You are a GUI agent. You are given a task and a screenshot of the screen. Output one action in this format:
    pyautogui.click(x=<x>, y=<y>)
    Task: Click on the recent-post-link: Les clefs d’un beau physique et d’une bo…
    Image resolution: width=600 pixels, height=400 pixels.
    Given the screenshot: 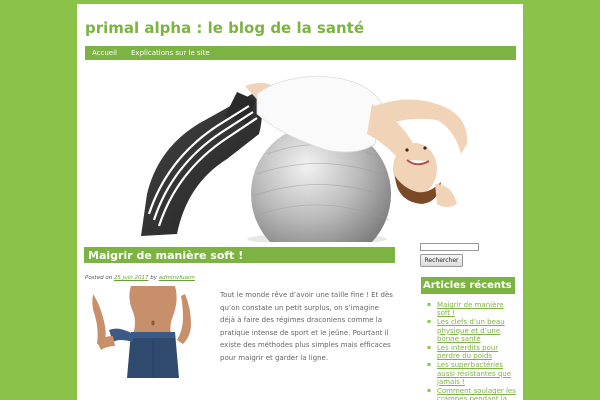 What is the action you would take?
    pyautogui.click(x=471, y=330)
    